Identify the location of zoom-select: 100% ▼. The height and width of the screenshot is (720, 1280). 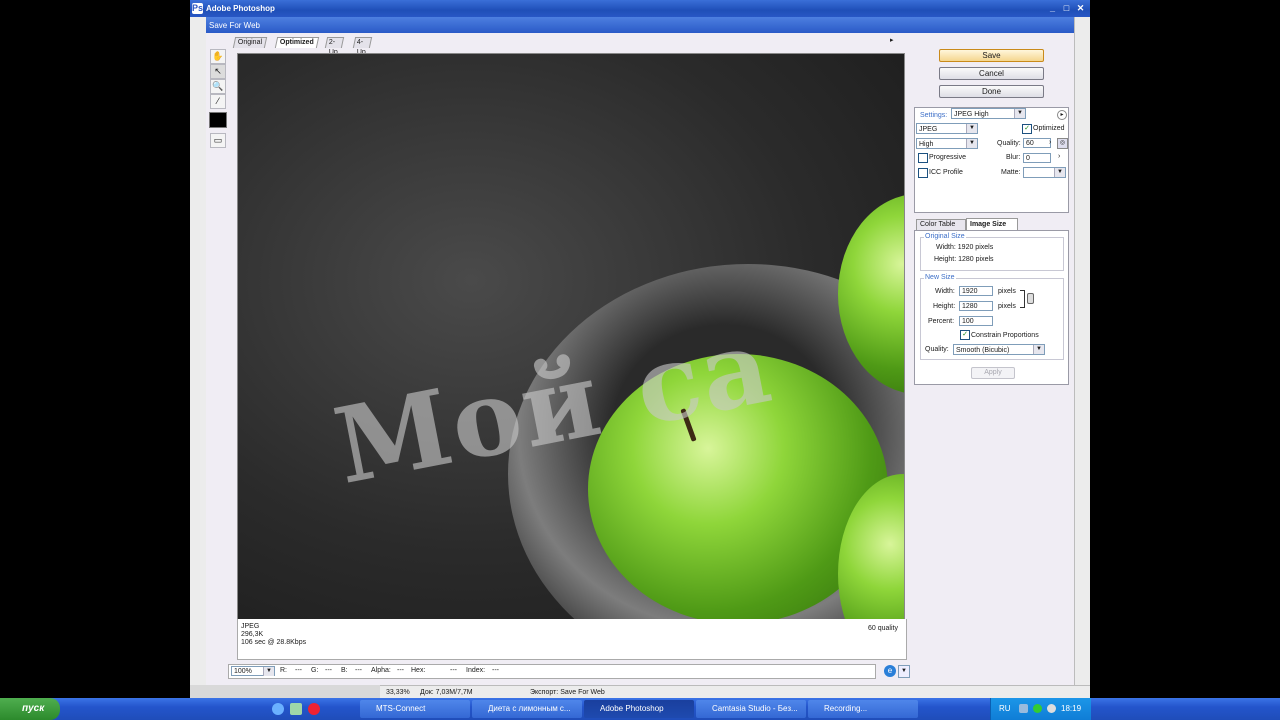
(253, 671).